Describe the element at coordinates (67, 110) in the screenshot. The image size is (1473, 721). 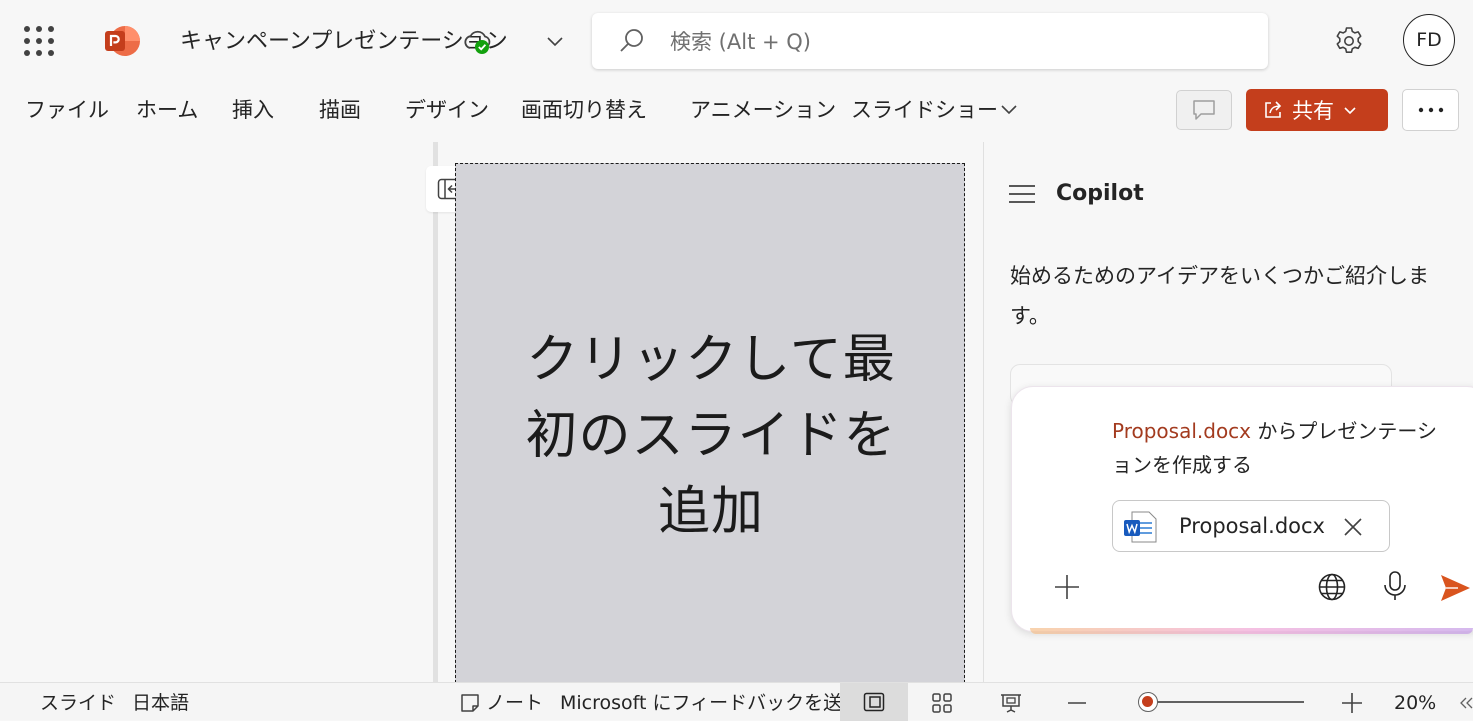
I see `tab-file: ファイル` at that location.